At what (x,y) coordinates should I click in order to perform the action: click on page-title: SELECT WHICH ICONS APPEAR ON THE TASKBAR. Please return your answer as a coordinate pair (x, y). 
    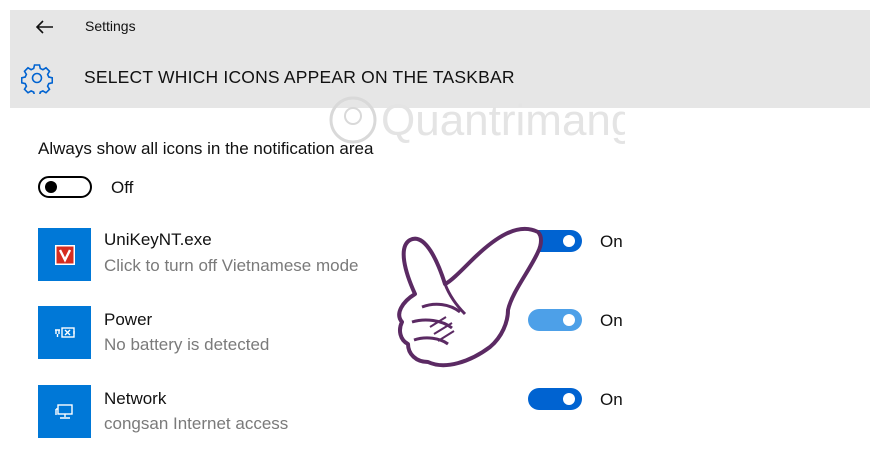
    Looking at the image, I should click on (299, 77).